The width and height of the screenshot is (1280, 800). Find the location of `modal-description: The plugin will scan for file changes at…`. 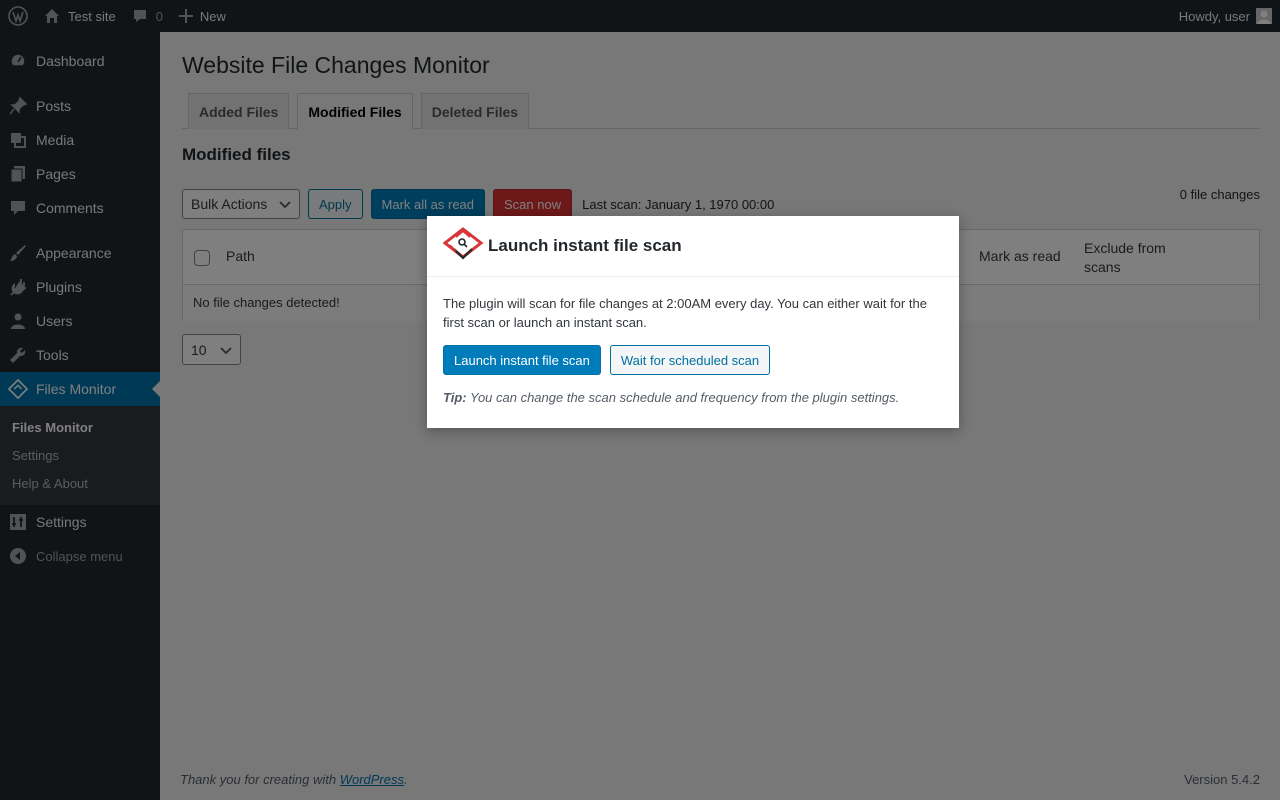

modal-description: The plugin will scan for file changes at… is located at coordinates (685, 313).